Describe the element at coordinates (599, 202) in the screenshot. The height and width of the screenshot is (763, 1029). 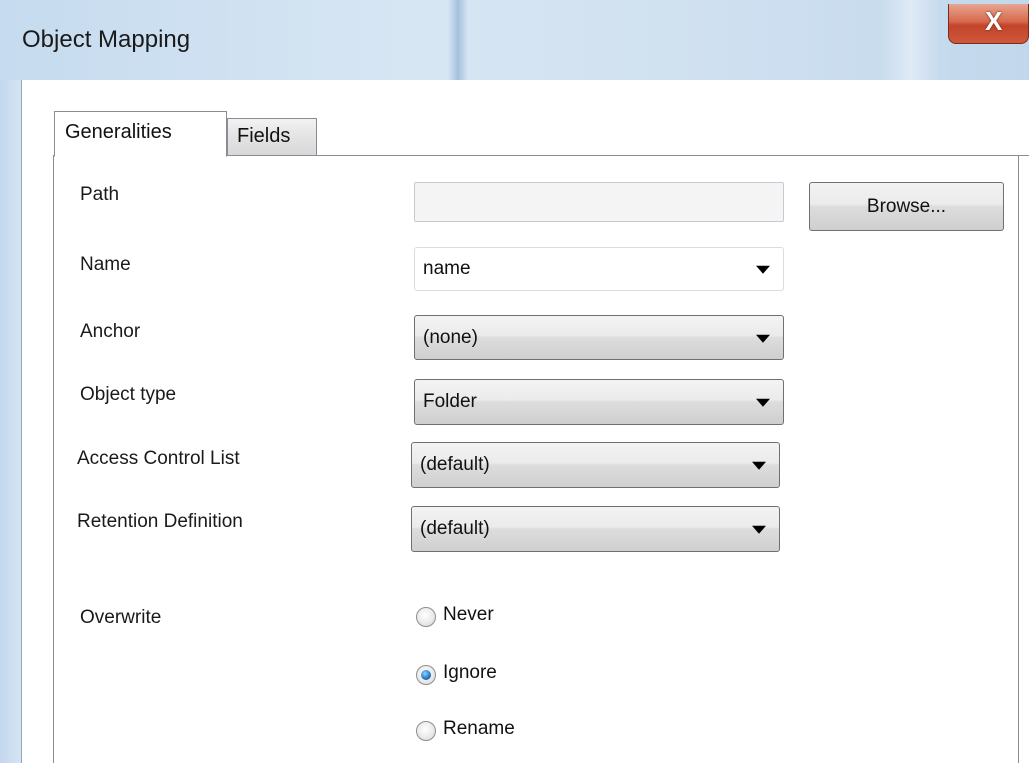
I see `path-field` at that location.